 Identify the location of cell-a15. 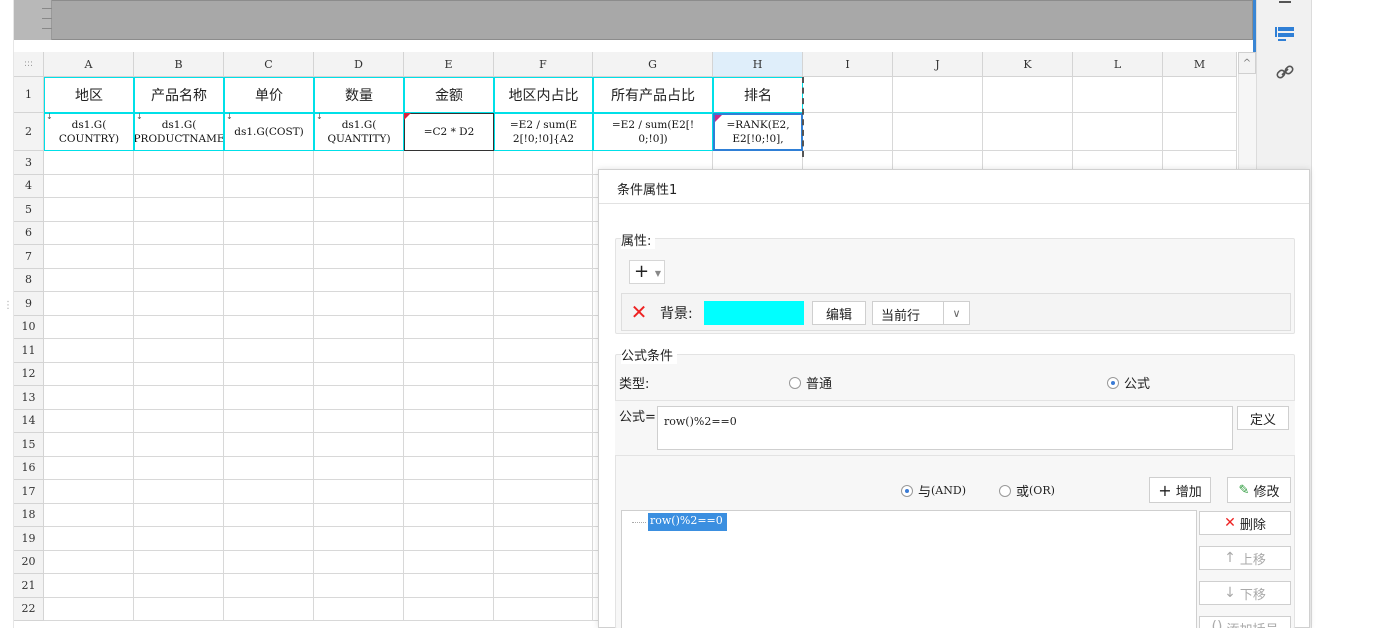
(89, 445).